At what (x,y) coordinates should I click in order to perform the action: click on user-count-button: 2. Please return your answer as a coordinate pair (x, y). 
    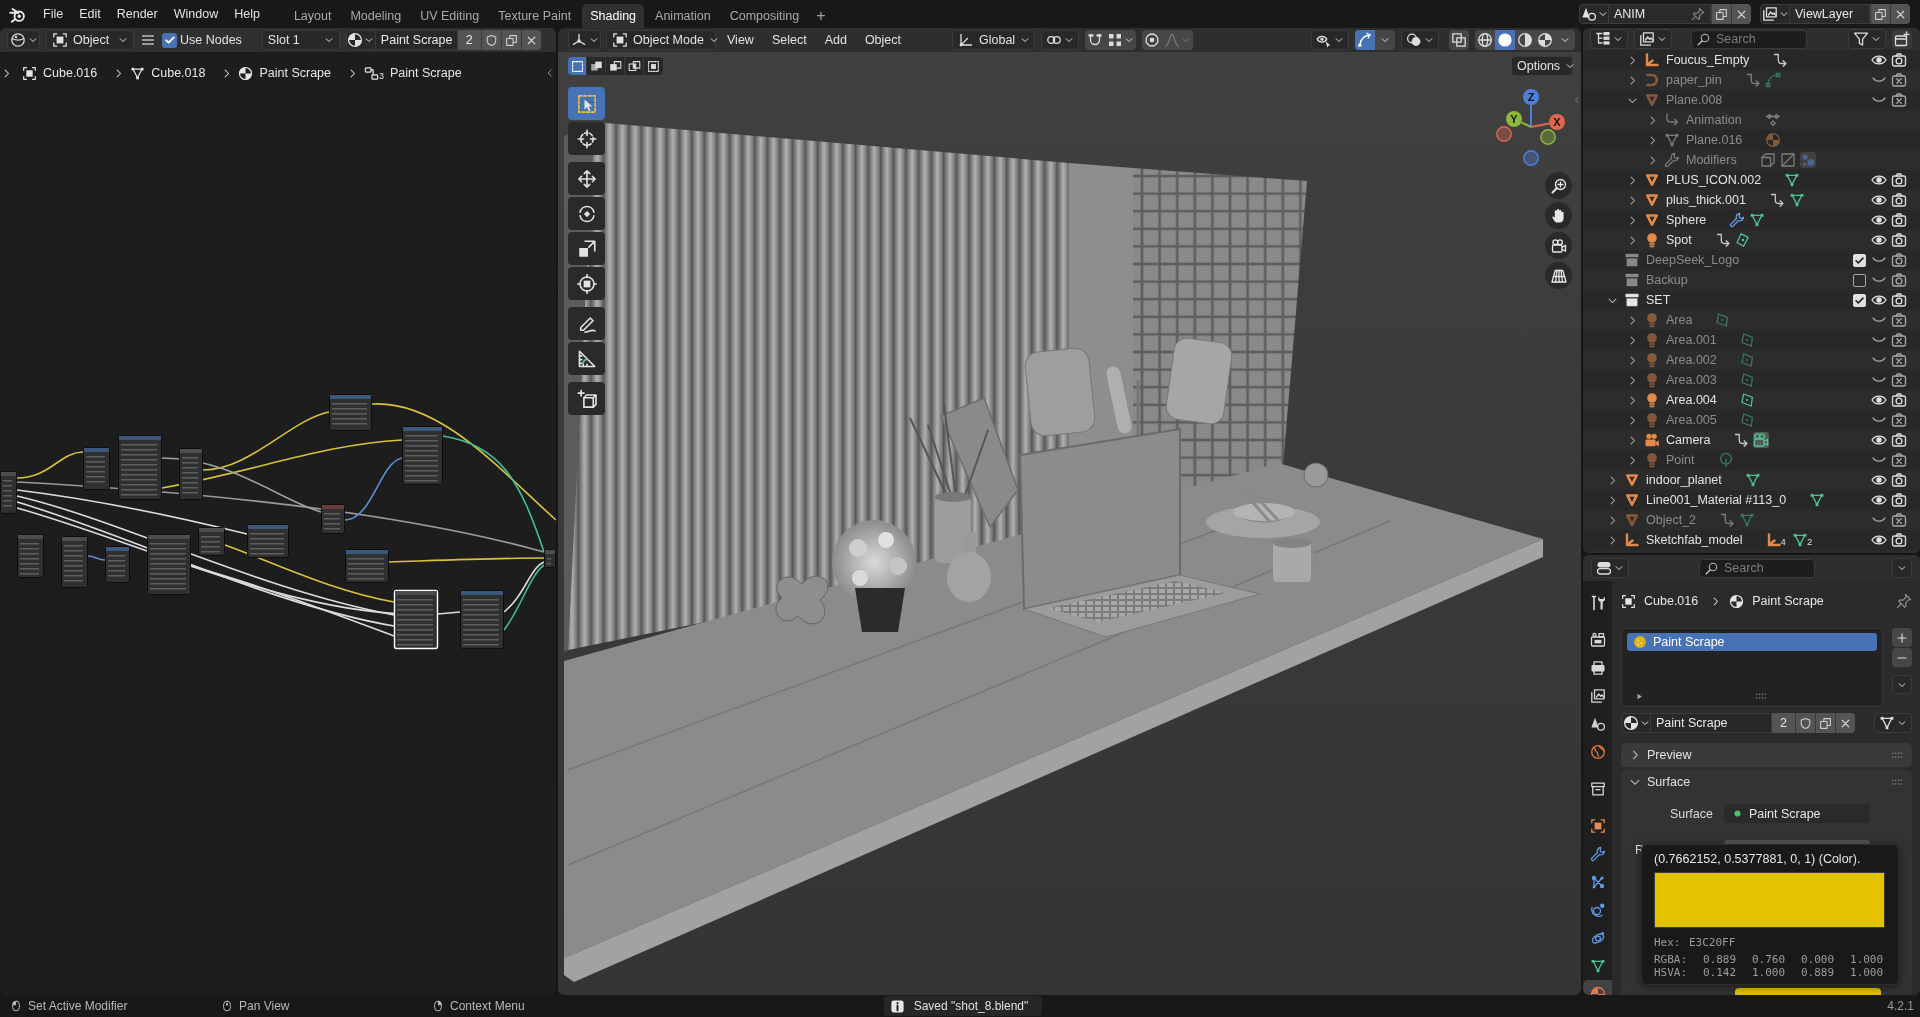
    Looking at the image, I should click on (469, 40).